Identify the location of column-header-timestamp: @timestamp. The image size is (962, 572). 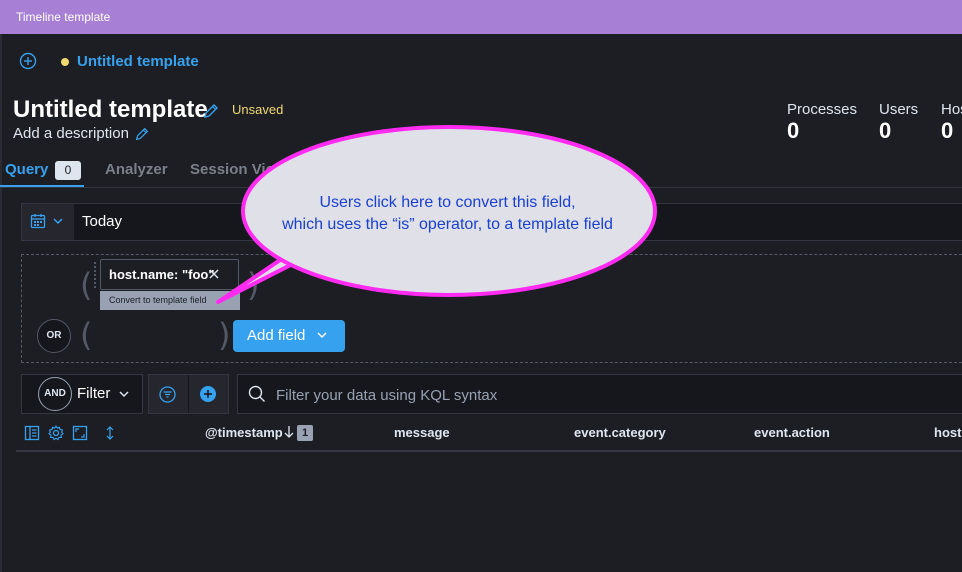
(244, 432).